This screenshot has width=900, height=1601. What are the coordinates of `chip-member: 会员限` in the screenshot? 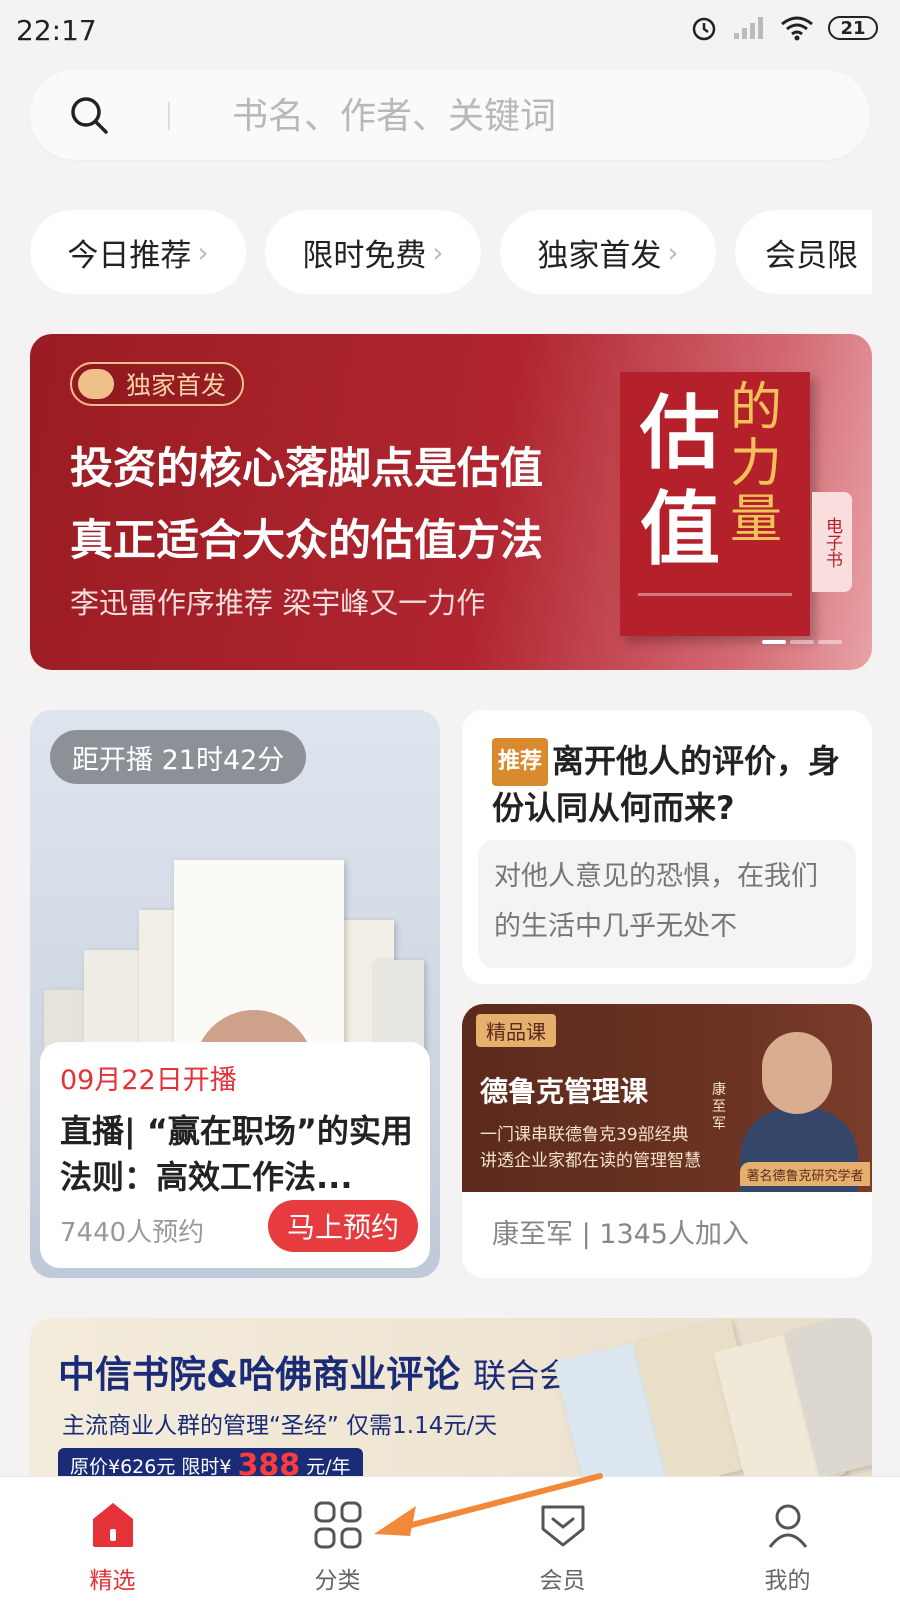 It's located at (803, 252).